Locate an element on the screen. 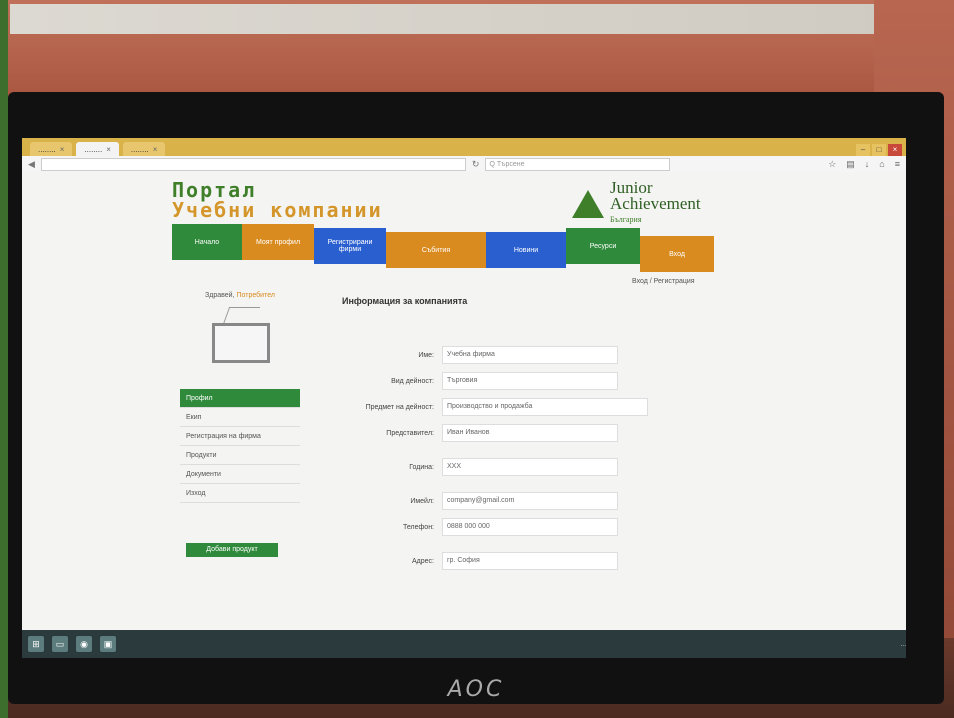 This screenshot has height=718, width=954. portal-title-line1: Портал is located at coordinates (214, 190).